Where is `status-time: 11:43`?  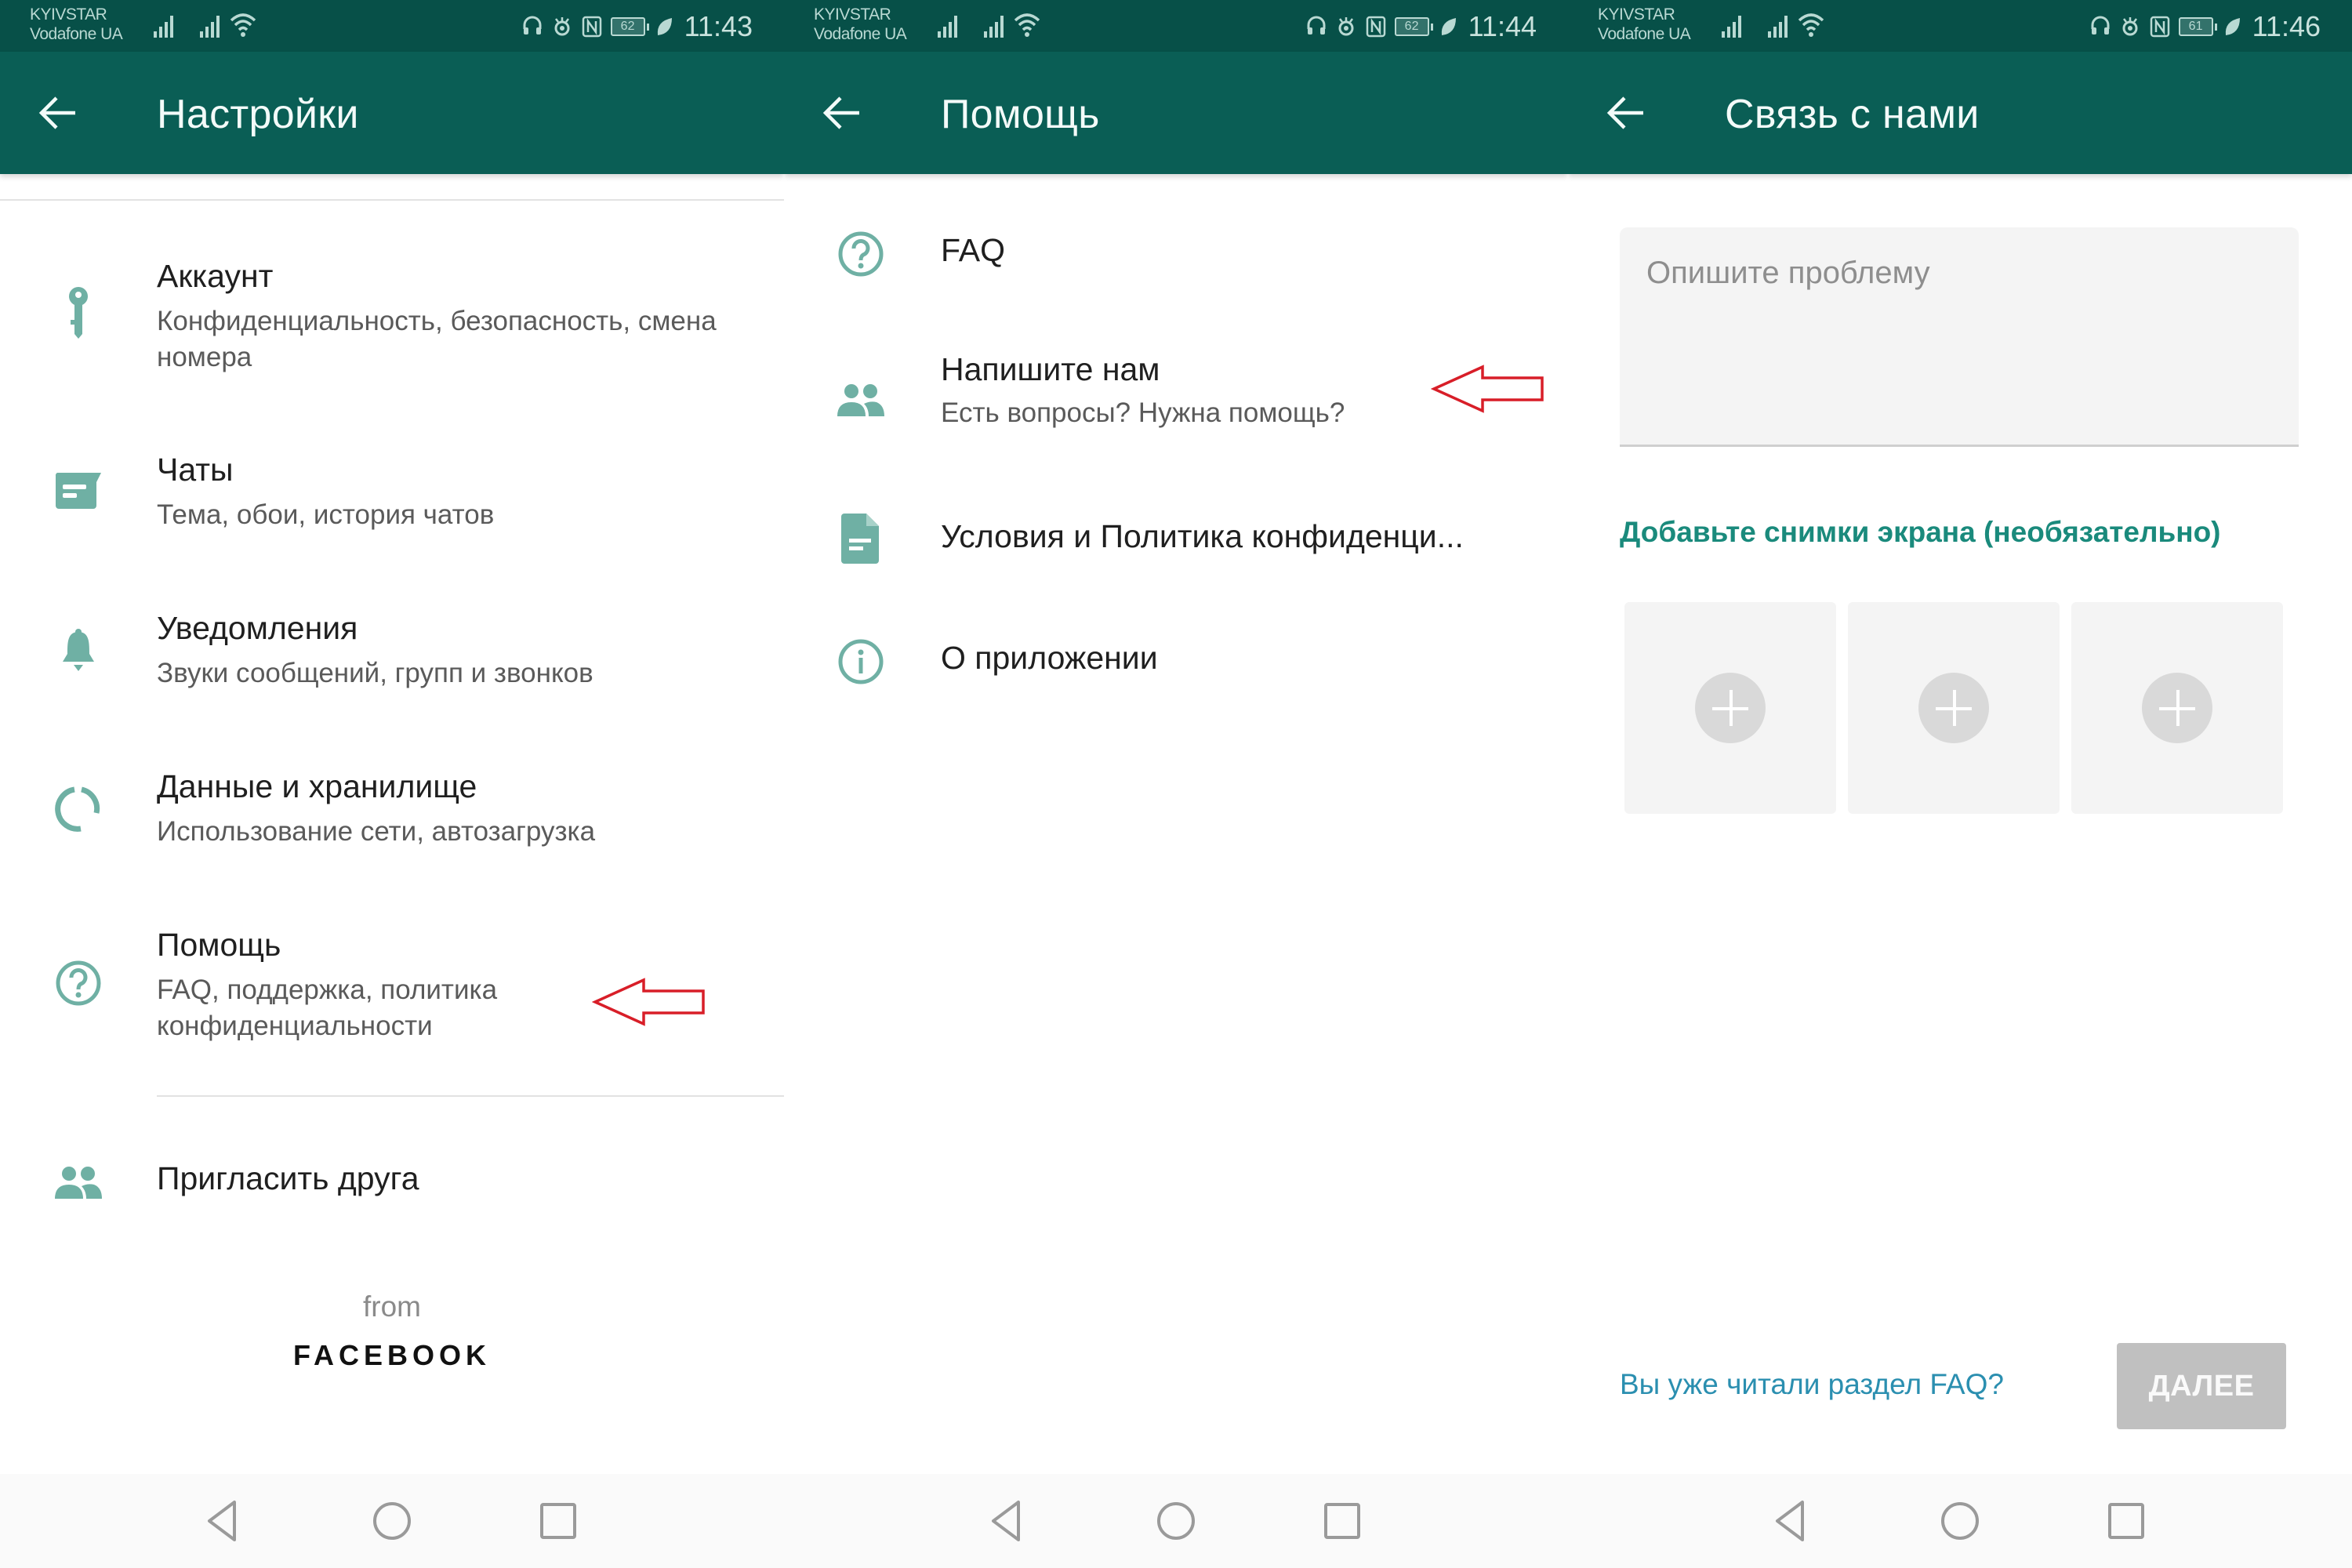
status-time: 11:43 is located at coordinates (718, 26).